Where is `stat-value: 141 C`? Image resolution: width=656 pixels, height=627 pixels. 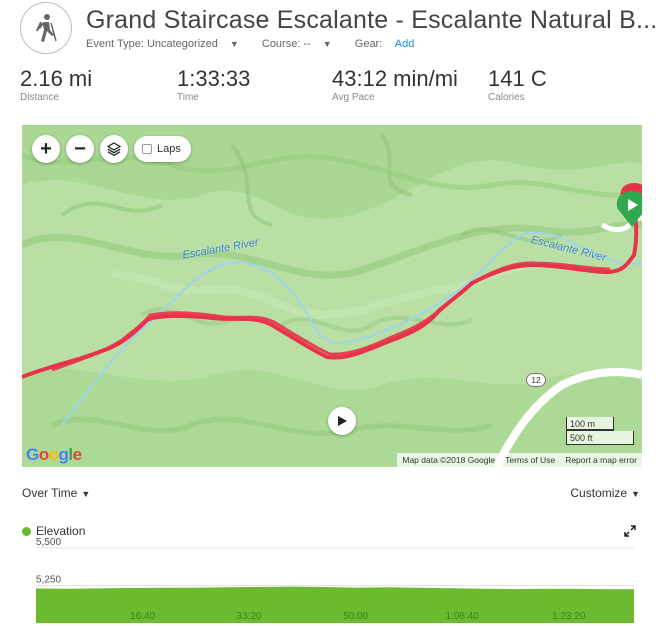 stat-value: 141 C is located at coordinates (517, 78).